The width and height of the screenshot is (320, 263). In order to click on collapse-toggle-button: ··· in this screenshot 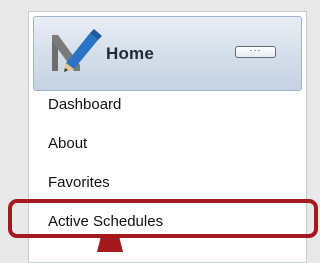, I will do `click(255, 51)`.